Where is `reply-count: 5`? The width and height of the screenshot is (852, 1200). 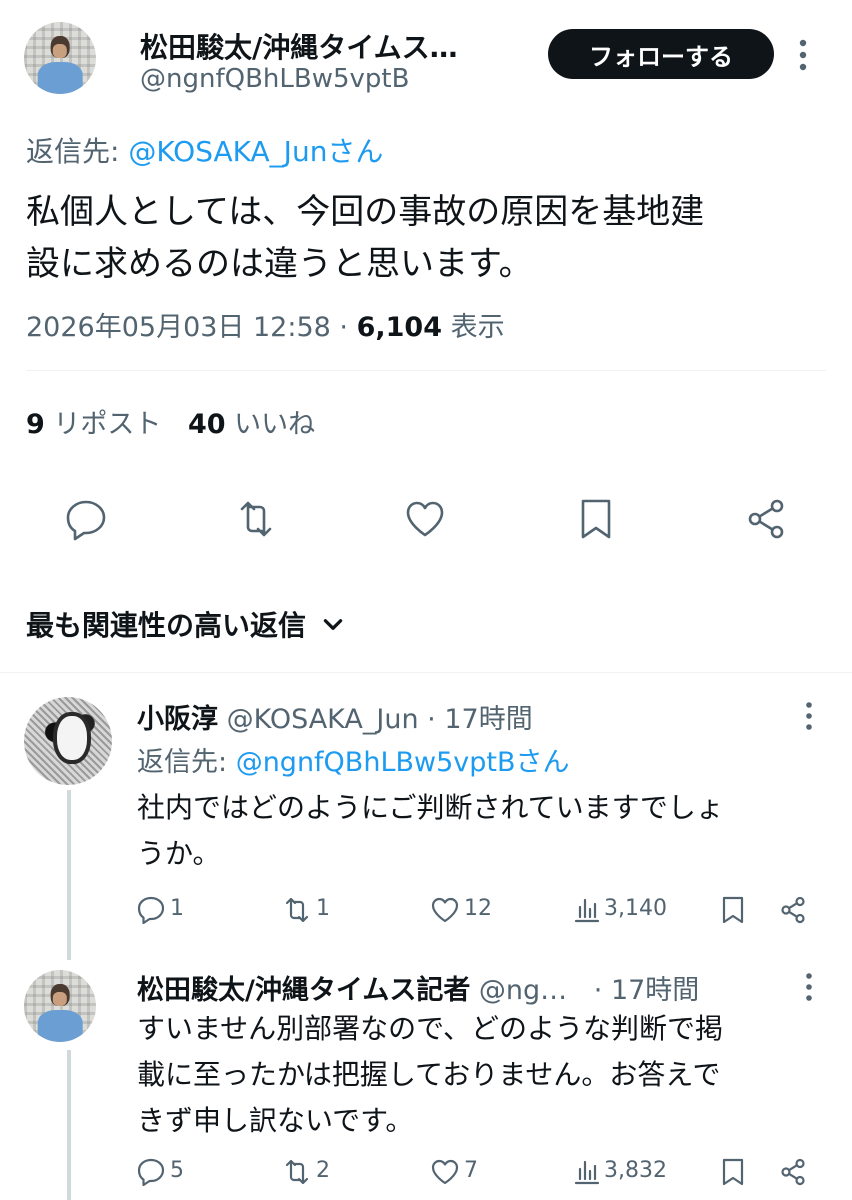
reply-count: 5 is located at coordinates (177, 1170).